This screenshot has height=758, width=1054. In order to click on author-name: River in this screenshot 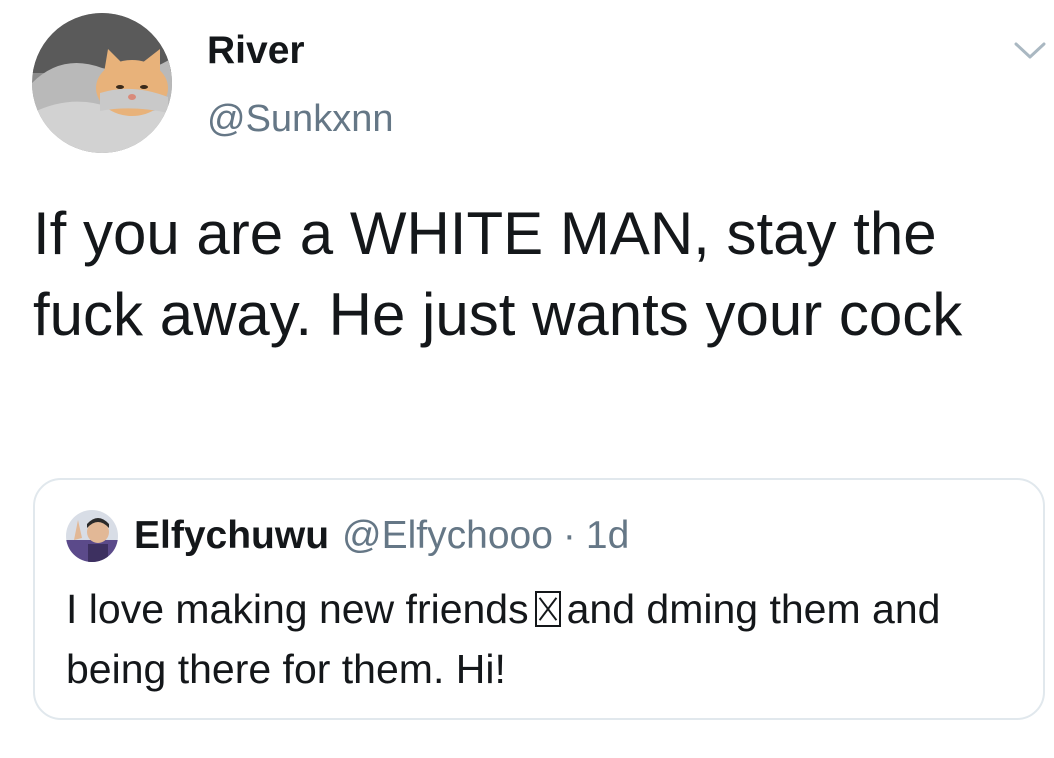, I will do `click(256, 51)`.